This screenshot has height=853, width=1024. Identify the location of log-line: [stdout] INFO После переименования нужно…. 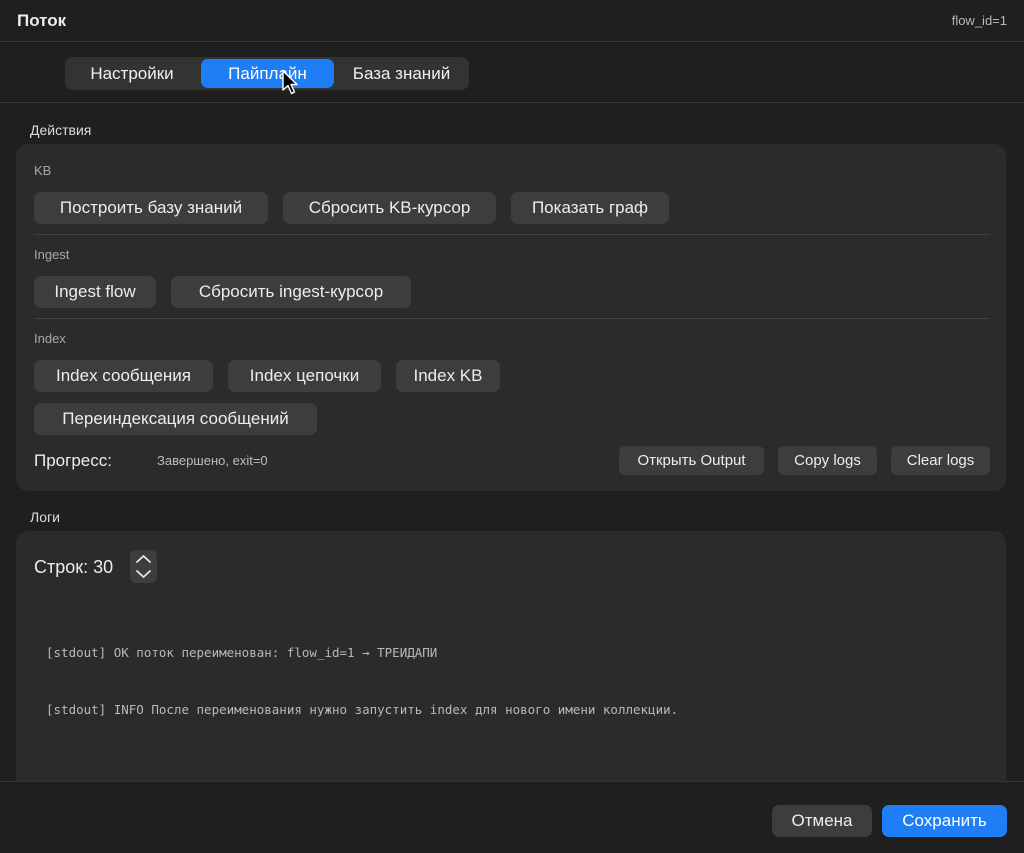
(362, 709).